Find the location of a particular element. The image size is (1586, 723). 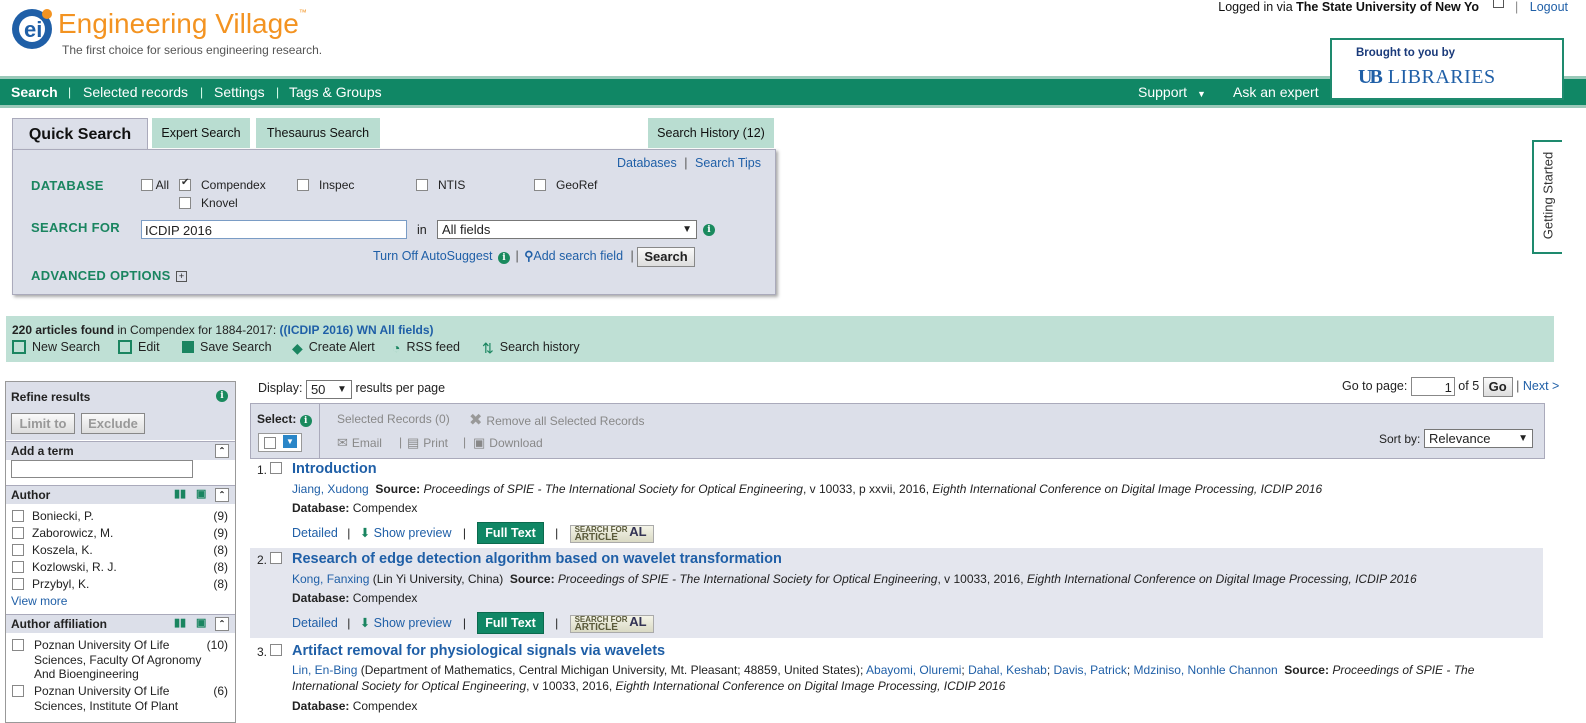

sort-select: Relevance ▼ is located at coordinates (1478, 438).